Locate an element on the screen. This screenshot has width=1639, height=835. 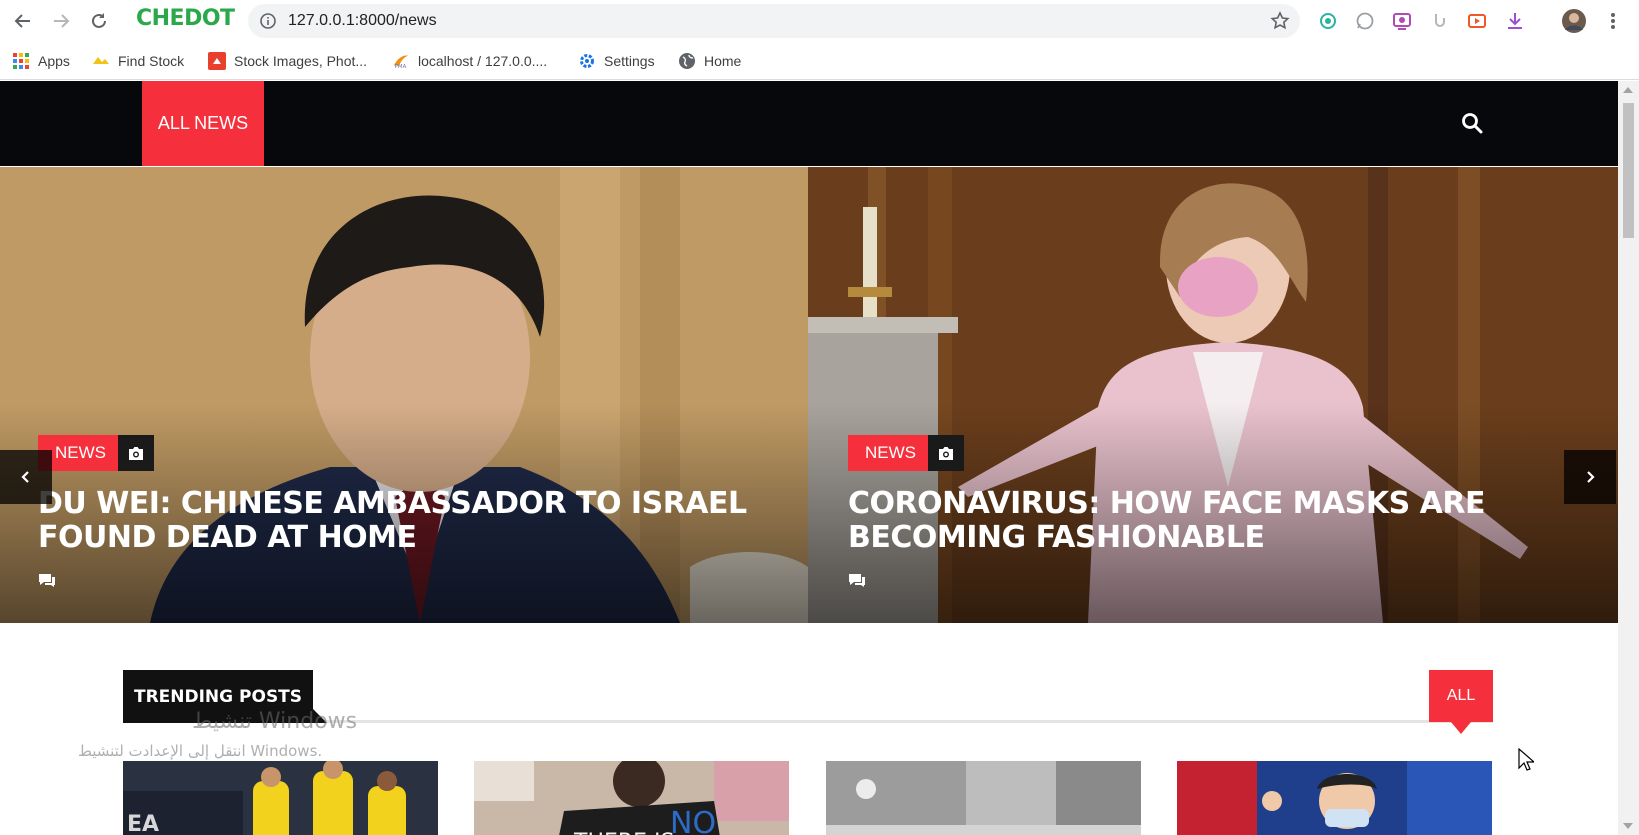
bookmark-settings: Settings is located at coordinates (616, 61).